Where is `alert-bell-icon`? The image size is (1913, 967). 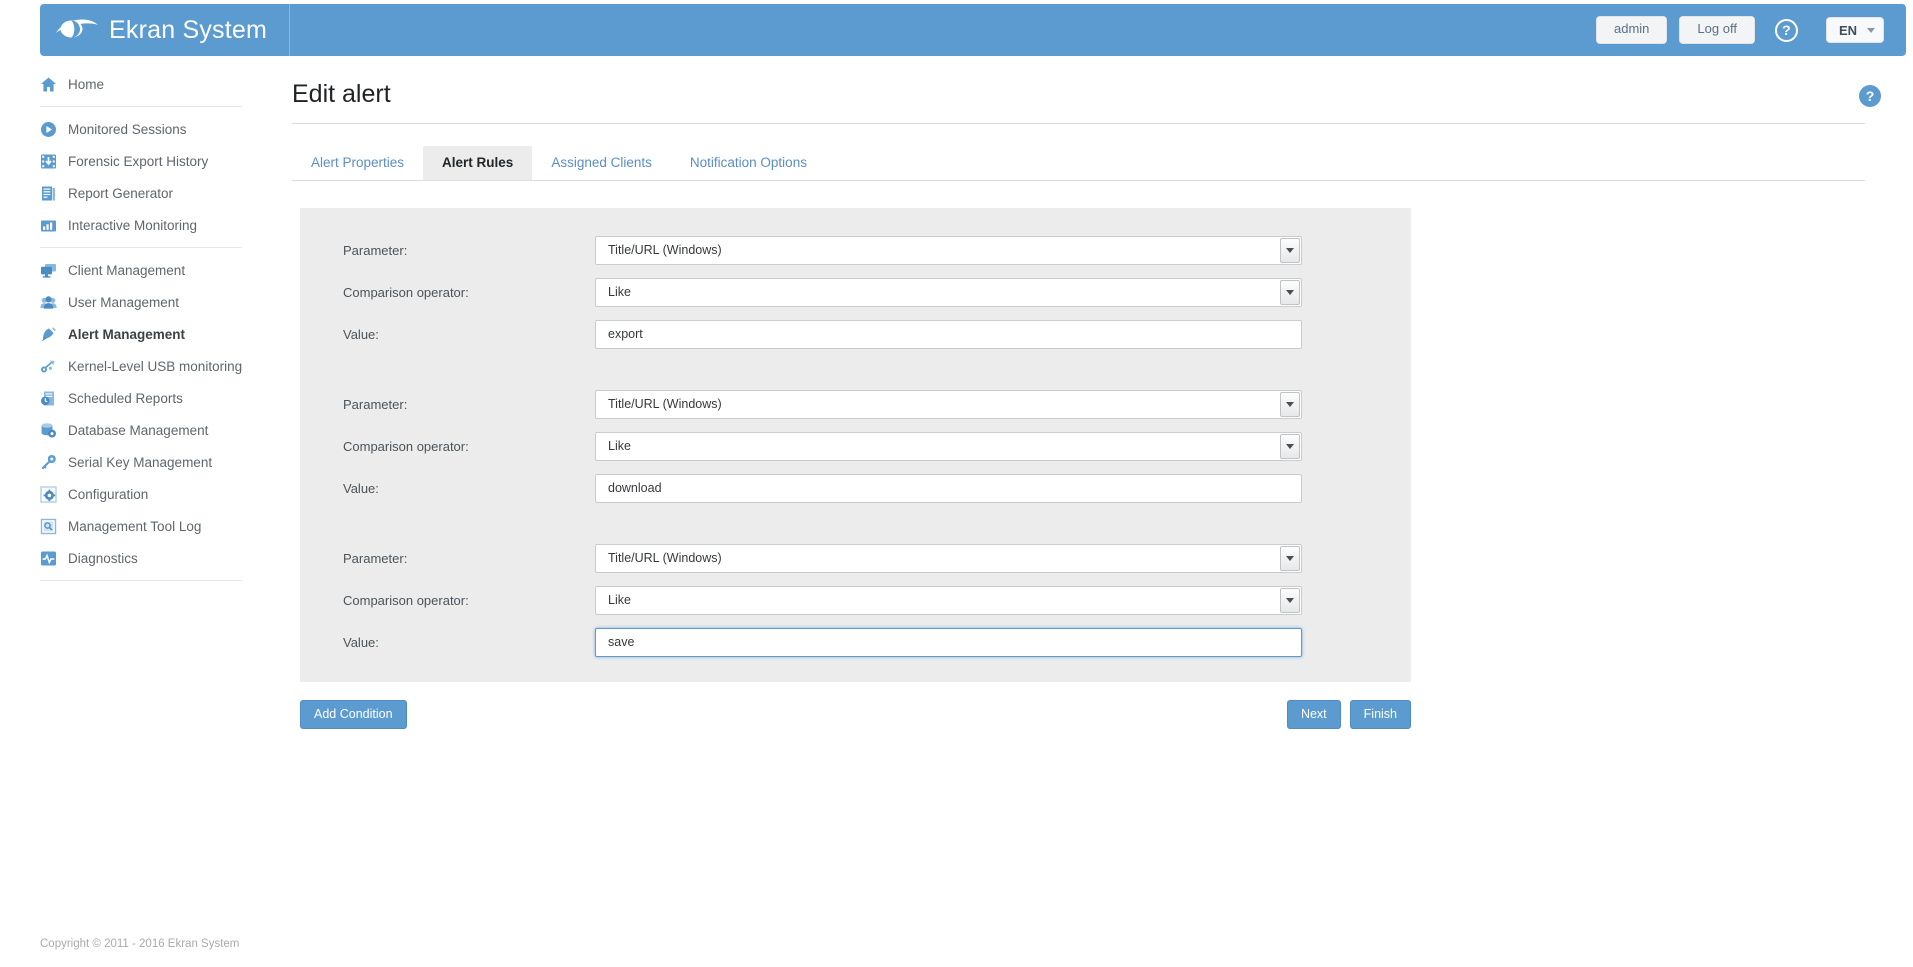
alert-bell-icon is located at coordinates (48, 334).